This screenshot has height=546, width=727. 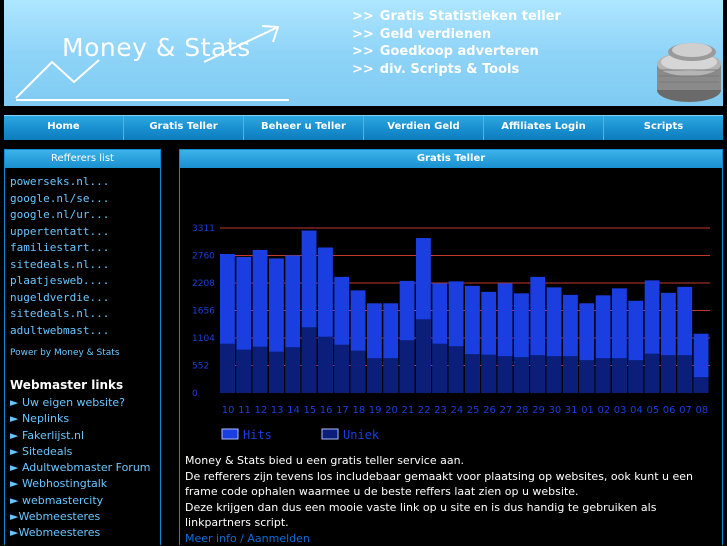 I want to click on nav-gratis-teller: Gratis Teller, so click(x=184, y=128).